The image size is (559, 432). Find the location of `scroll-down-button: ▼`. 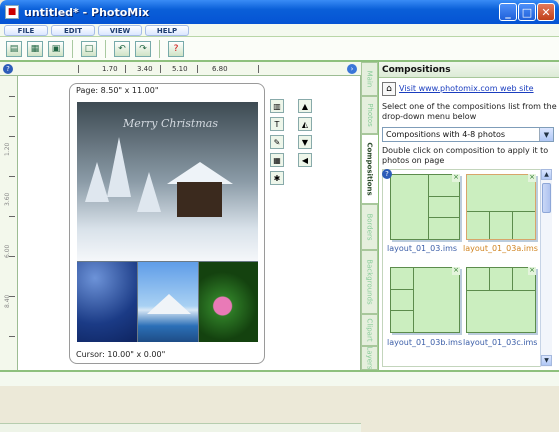

scroll-down-button: ▼ is located at coordinates (546, 360).